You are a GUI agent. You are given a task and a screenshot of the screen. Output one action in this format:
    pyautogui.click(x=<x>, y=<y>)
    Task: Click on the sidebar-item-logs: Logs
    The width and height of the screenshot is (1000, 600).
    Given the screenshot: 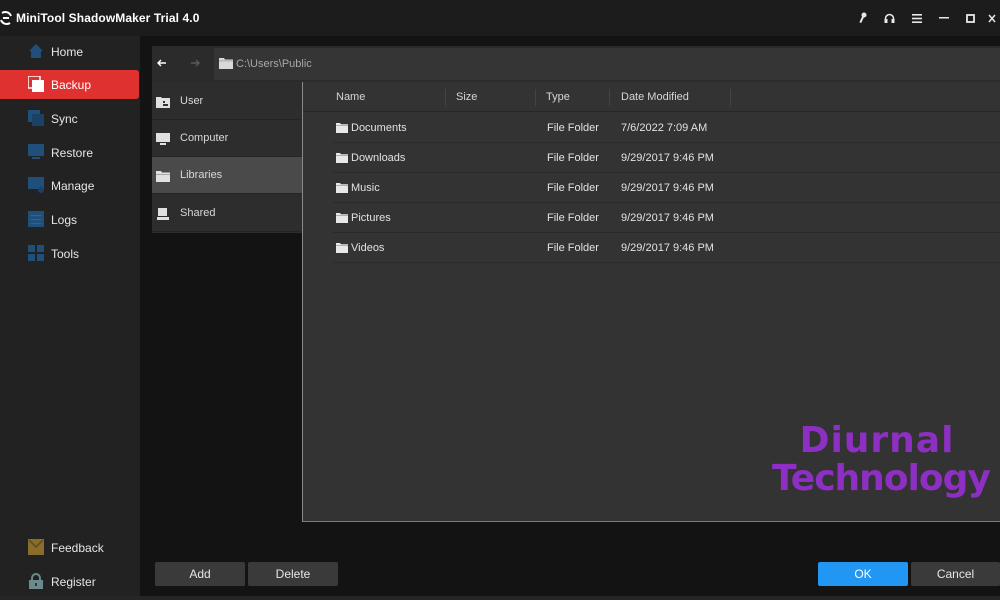 What is the action you would take?
    pyautogui.click(x=69, y=219)
    